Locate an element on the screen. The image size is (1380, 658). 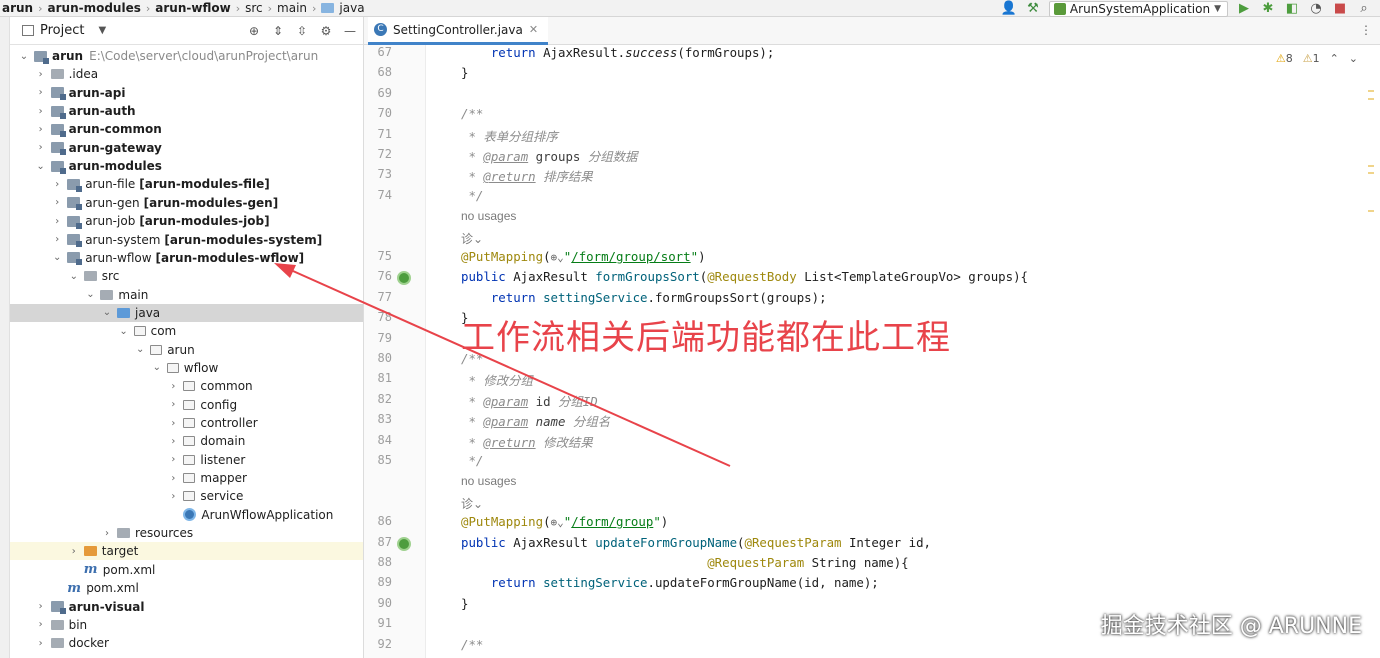
tree-node: › arun-file [arun-modules-file] is located at coordinates (186, 184).